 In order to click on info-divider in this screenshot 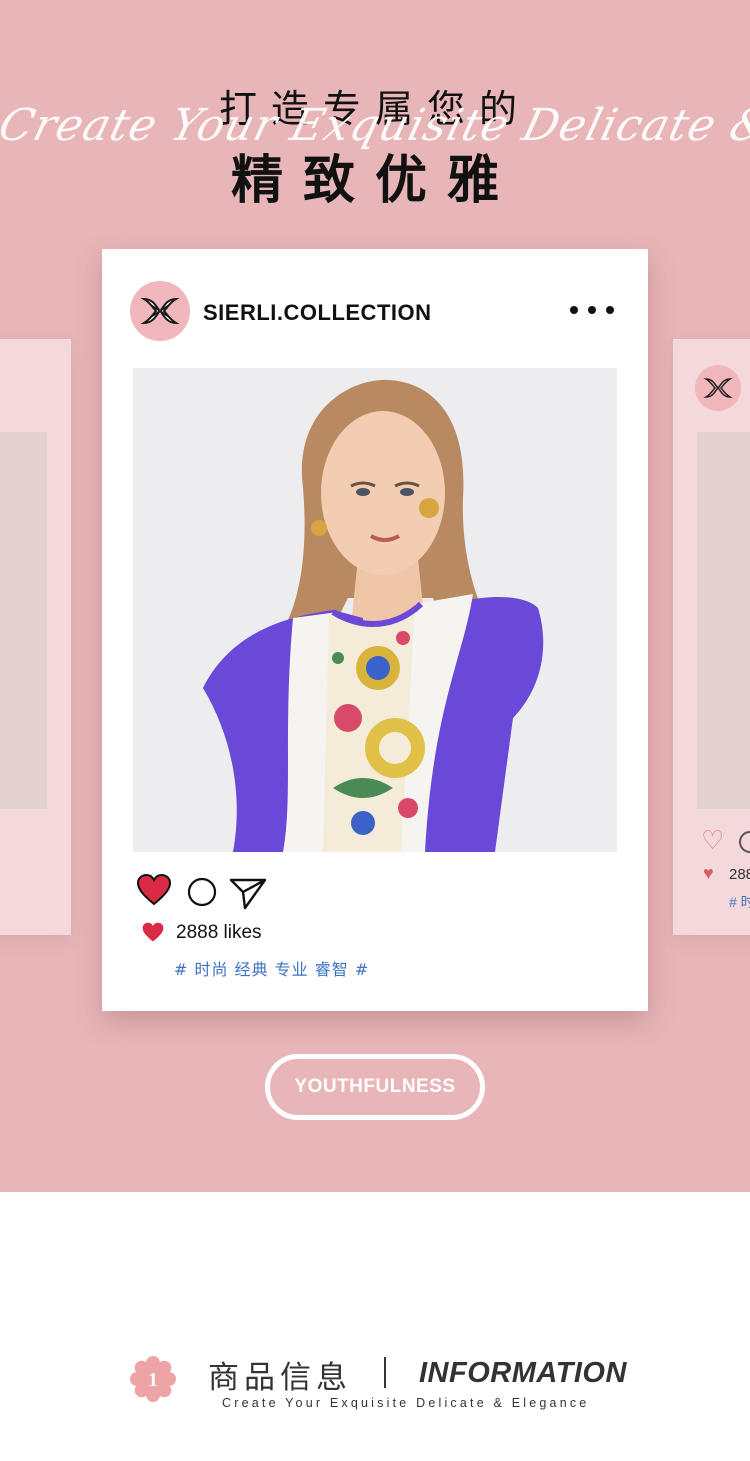, I will do `click(385, 1372)`.